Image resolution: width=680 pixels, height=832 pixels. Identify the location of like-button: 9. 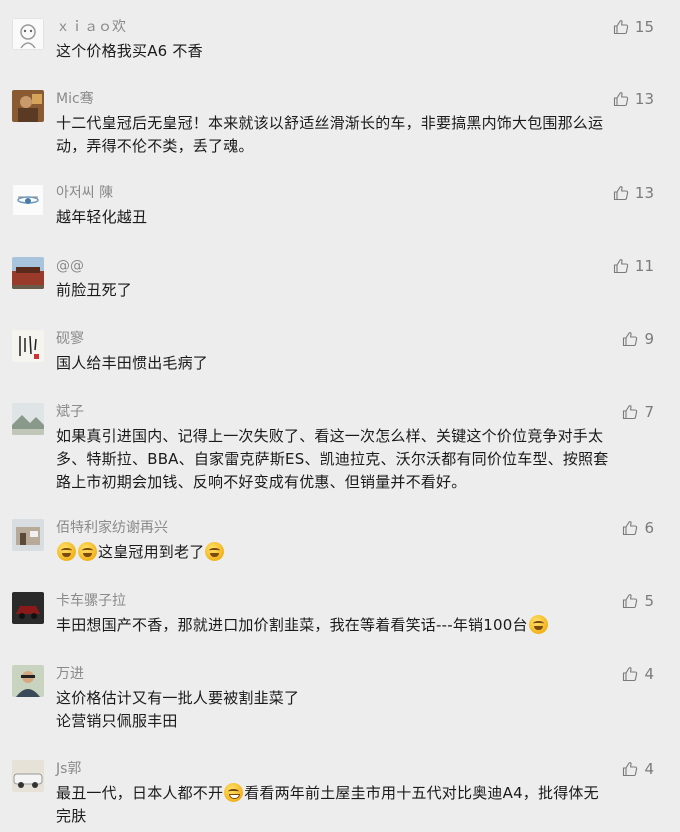
(638, 339).